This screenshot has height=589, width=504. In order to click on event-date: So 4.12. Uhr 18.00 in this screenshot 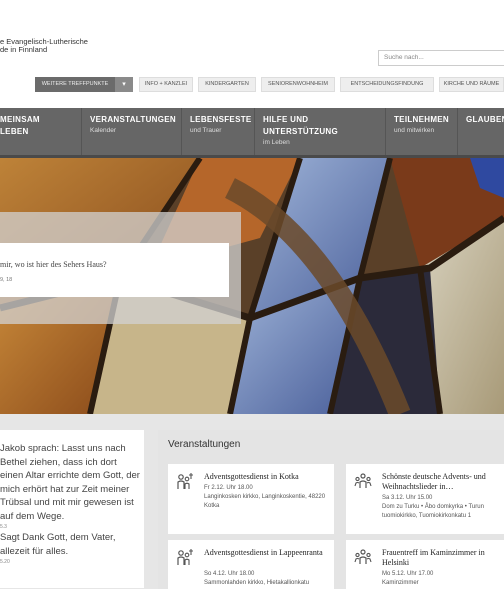, I will do `click(229, 574)`.